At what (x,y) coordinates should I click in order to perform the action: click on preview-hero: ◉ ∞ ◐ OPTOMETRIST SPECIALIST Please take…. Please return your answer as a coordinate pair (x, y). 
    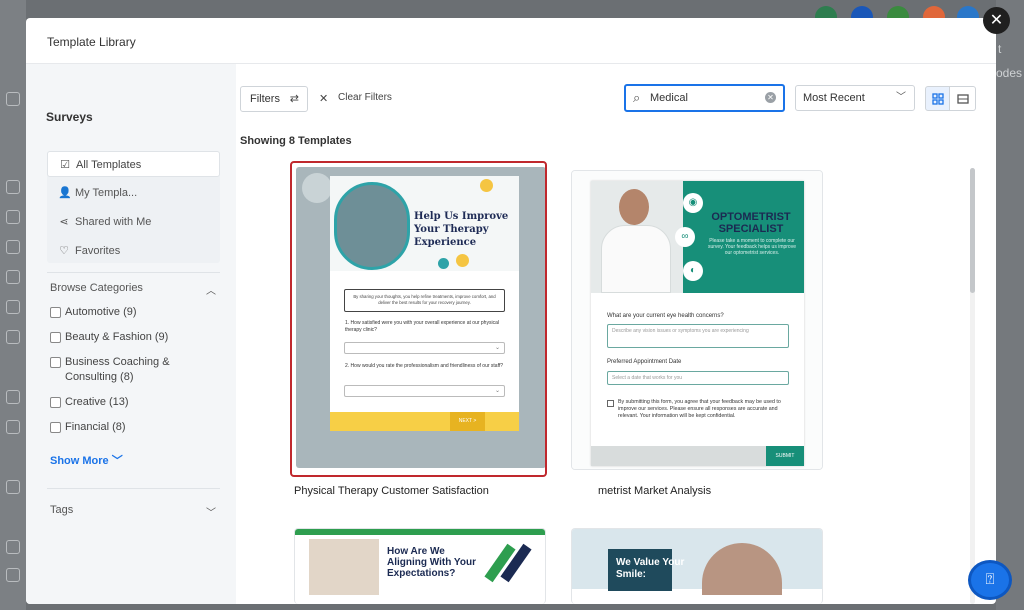
    Looking at the image, I should click on (697, 237).